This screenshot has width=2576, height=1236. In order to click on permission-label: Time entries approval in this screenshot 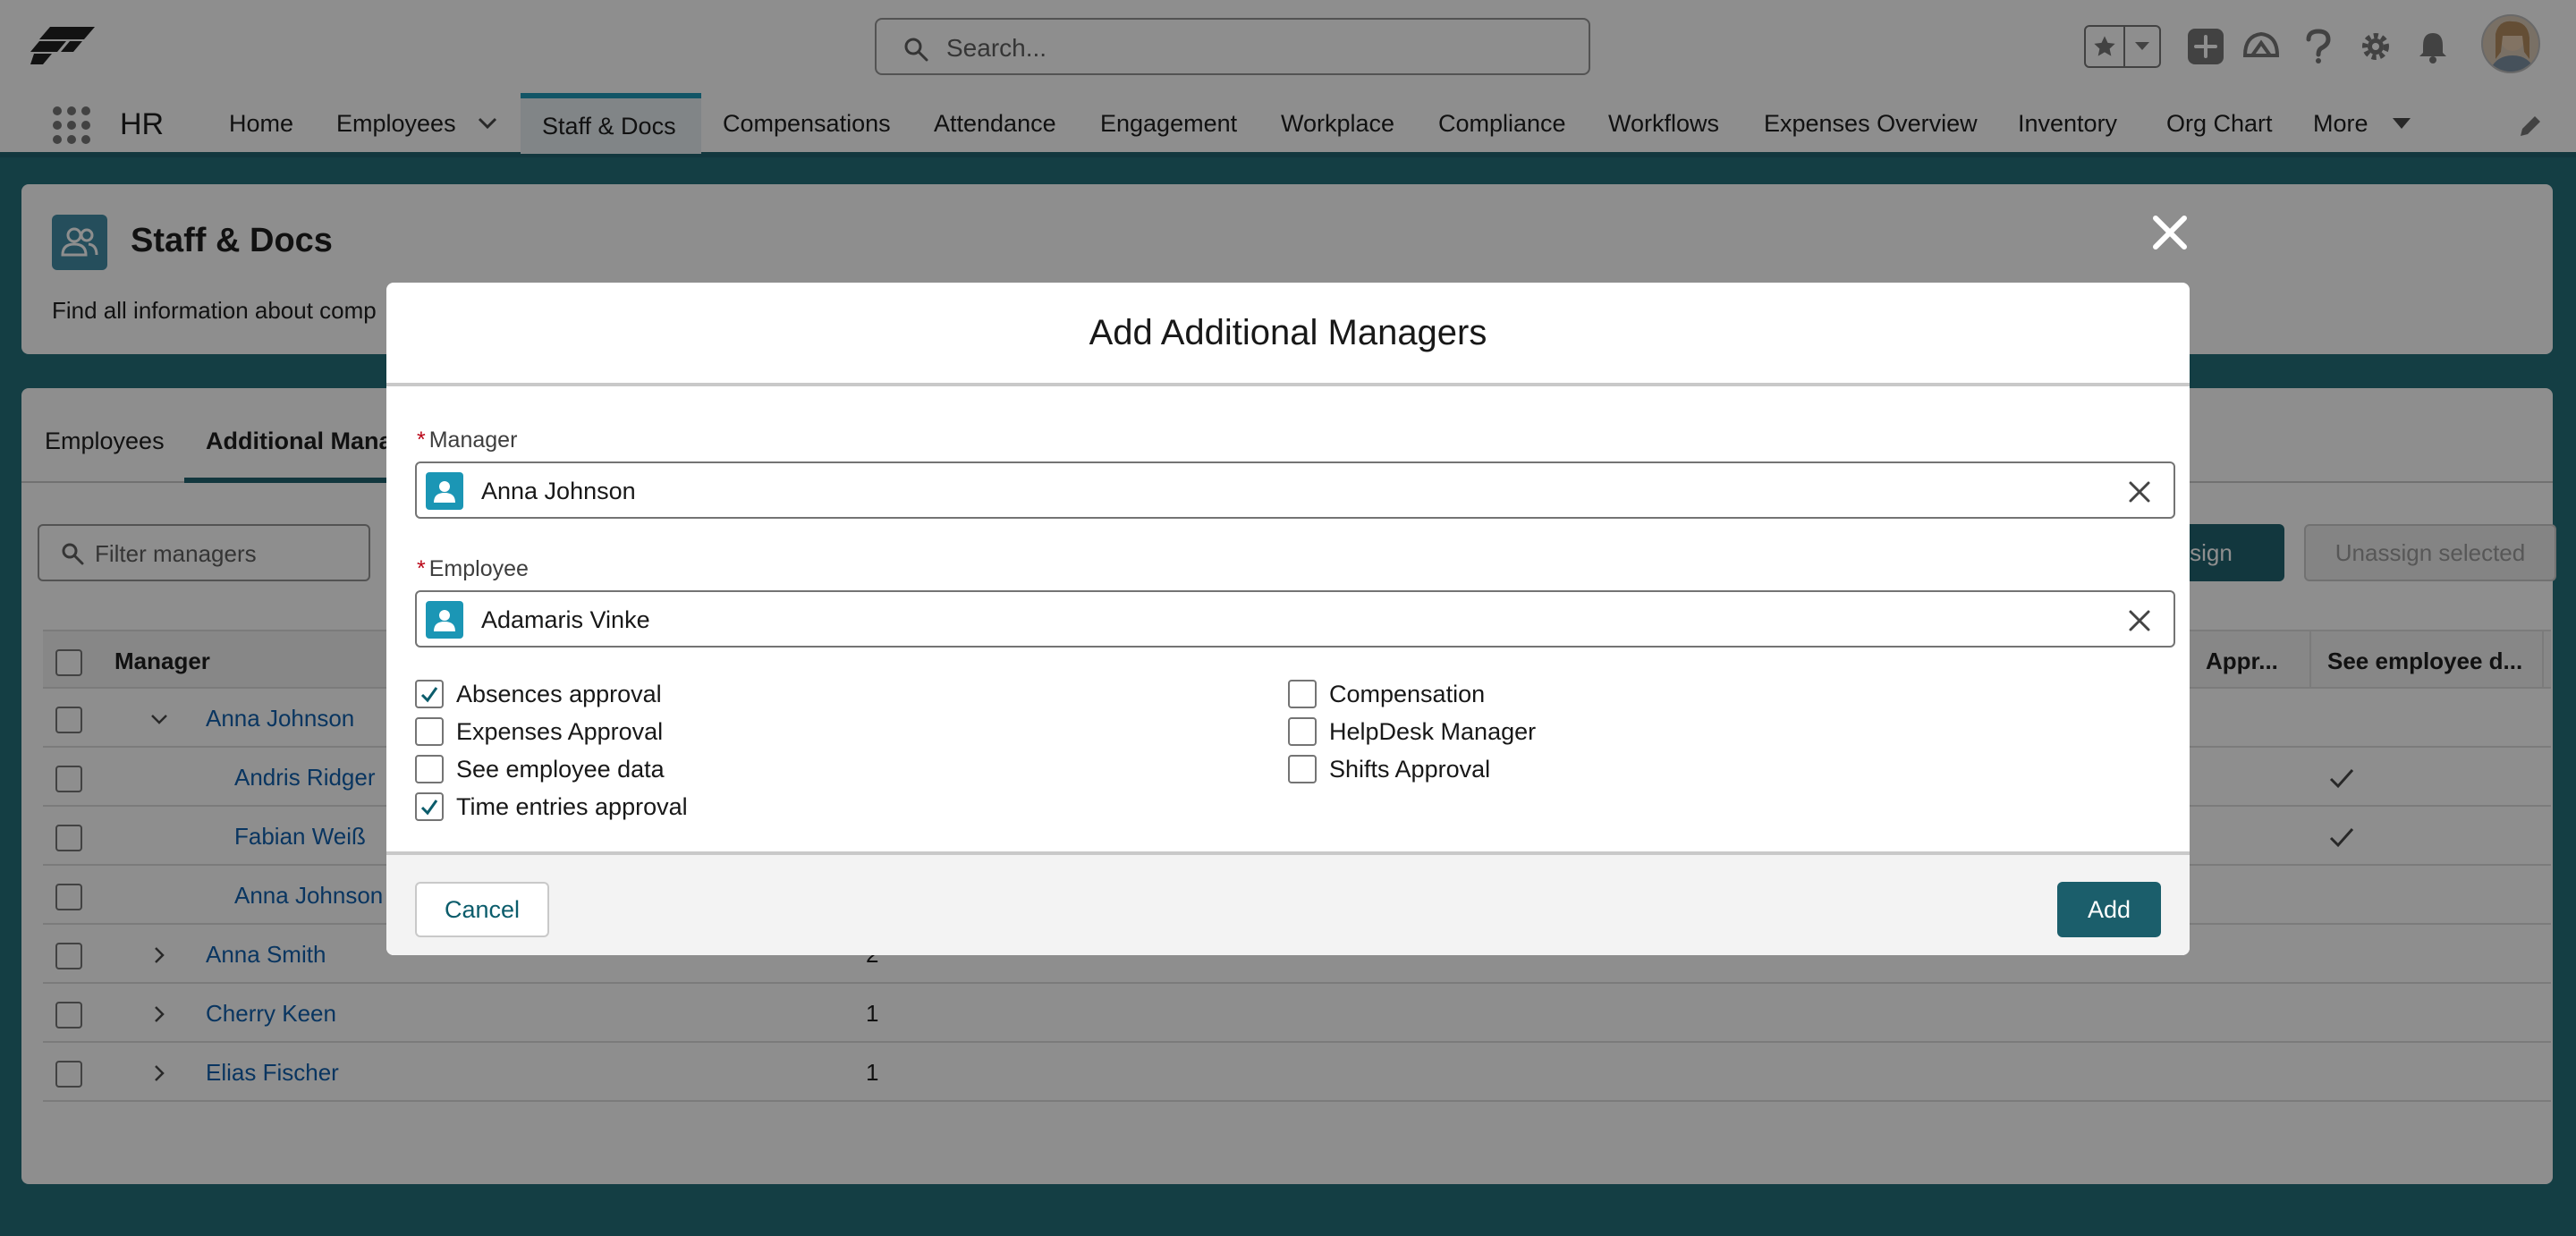, I will do `click(572, 806)`.